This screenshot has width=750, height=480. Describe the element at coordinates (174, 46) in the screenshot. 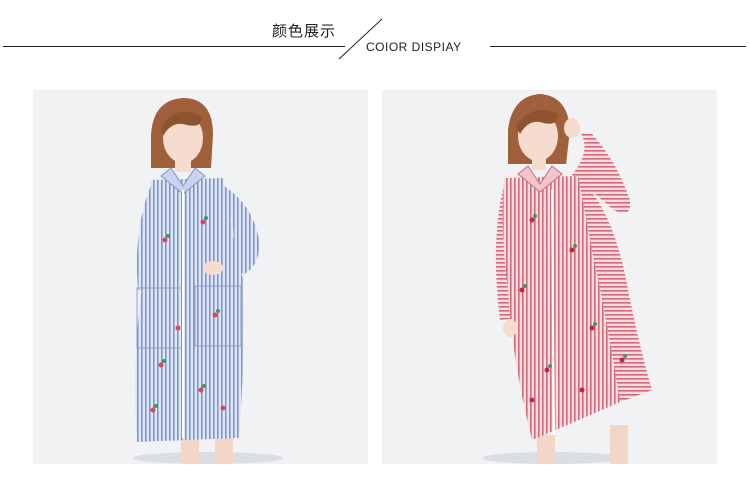

I see `header-rule-left` at that location.